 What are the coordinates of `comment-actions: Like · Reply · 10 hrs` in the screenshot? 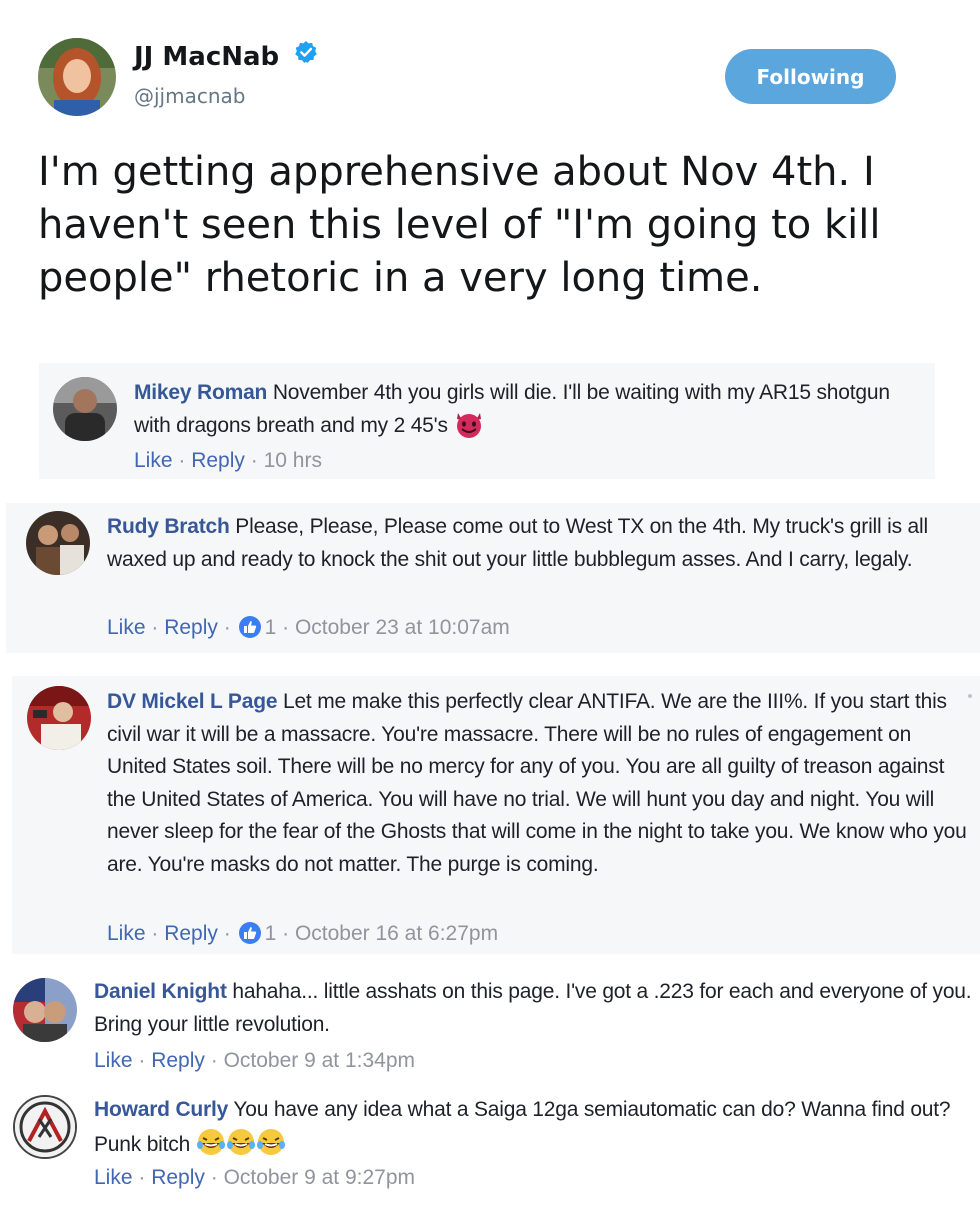 It's located at (228, 460).